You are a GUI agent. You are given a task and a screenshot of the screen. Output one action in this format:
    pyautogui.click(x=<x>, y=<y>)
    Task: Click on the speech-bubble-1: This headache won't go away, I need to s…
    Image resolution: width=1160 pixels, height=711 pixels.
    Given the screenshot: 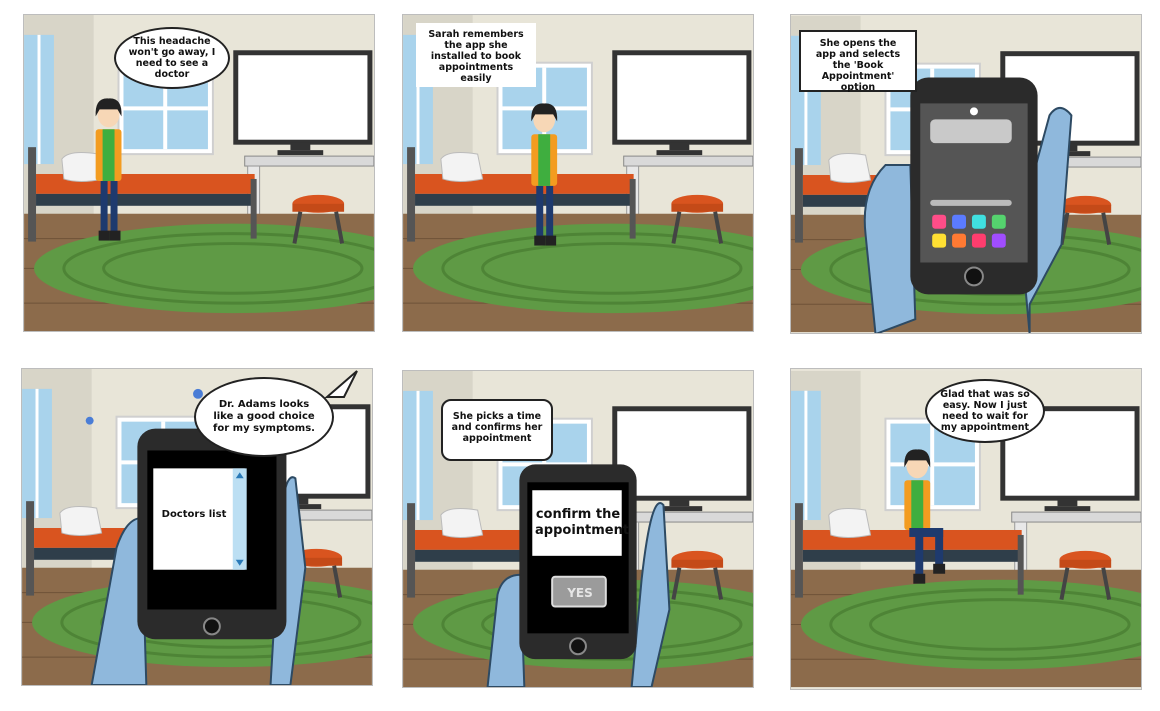 What is the action you would take?
    pyautogui.click(x=172, y=58)
    